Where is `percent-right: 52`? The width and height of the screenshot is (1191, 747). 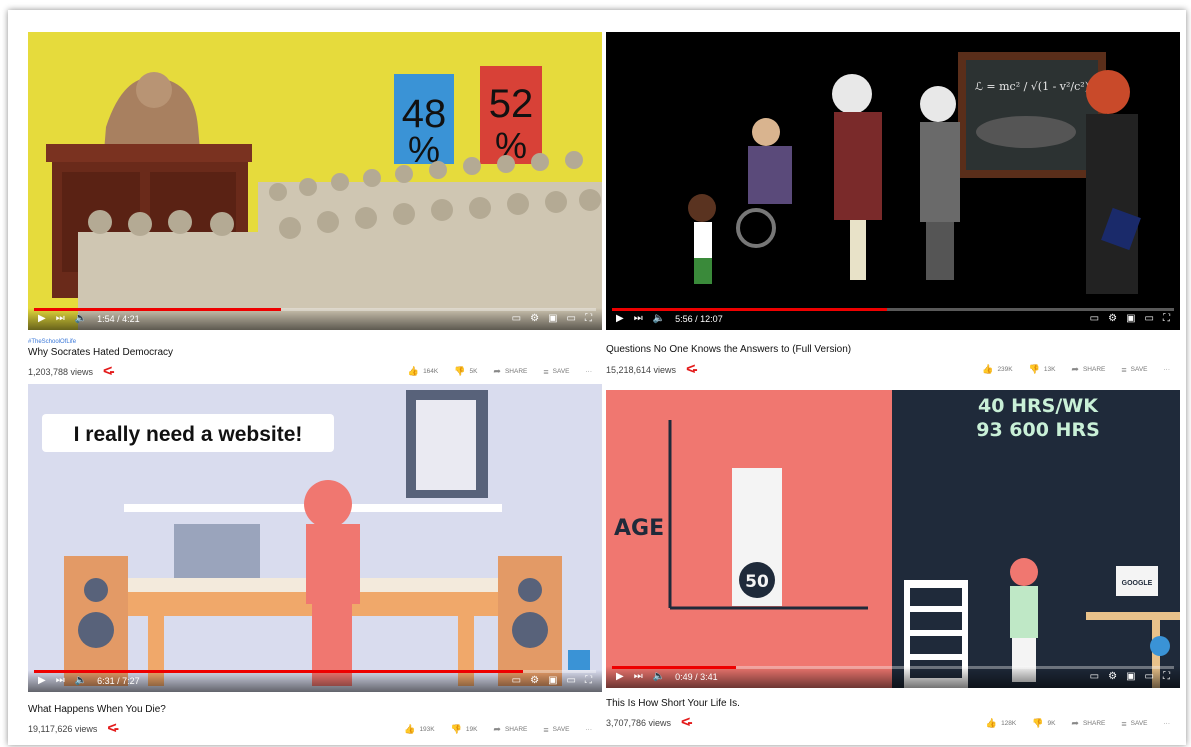 percent-right: 52 is located at coordinates (511, 104).